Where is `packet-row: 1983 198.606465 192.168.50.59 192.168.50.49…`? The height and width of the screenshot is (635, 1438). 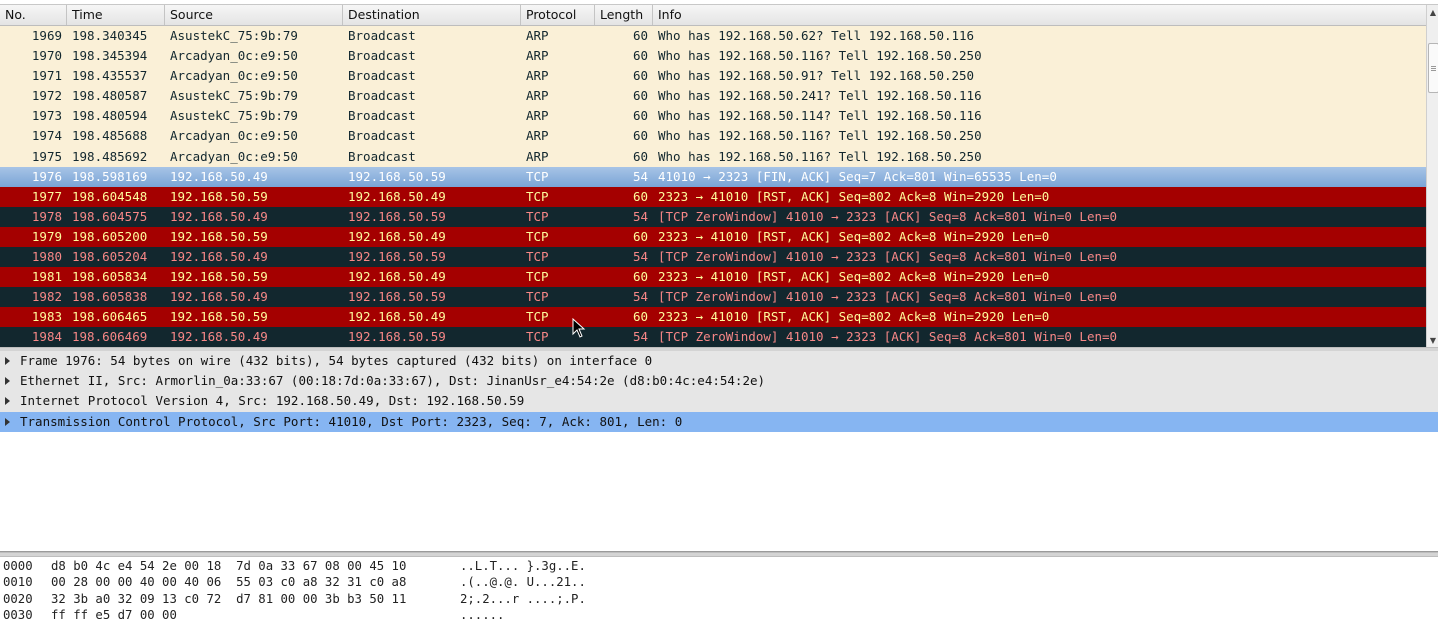
packet-row: 1983 198.606465 192.168.50.59 192.168.50.49… is located at coordinates (713, 317).